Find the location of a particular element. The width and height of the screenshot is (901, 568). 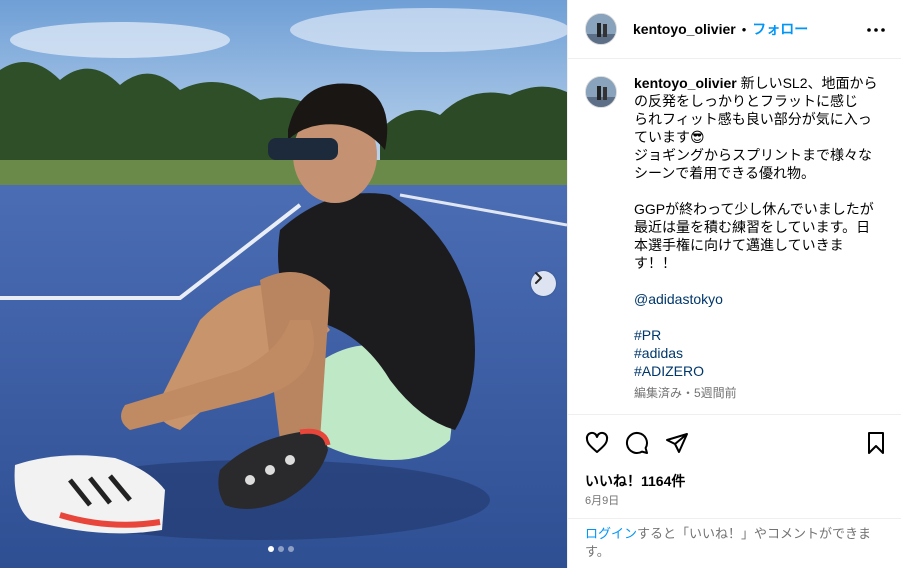

caption-line: 本選手権に向けて邁進していきま is located at coordinates (739, 245).